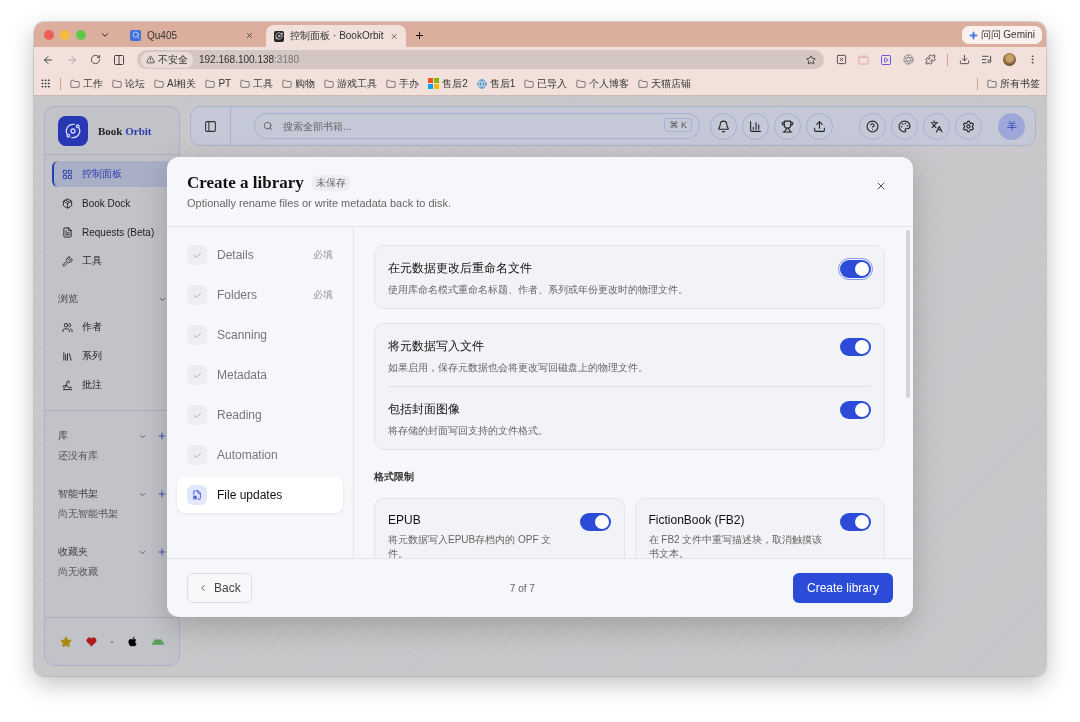 This screenshot has height=722, width=1080. What do you see at coordinates (419, 35) in the screenshot?
I see `new-tab-icon` at bounding box center [419, 35].